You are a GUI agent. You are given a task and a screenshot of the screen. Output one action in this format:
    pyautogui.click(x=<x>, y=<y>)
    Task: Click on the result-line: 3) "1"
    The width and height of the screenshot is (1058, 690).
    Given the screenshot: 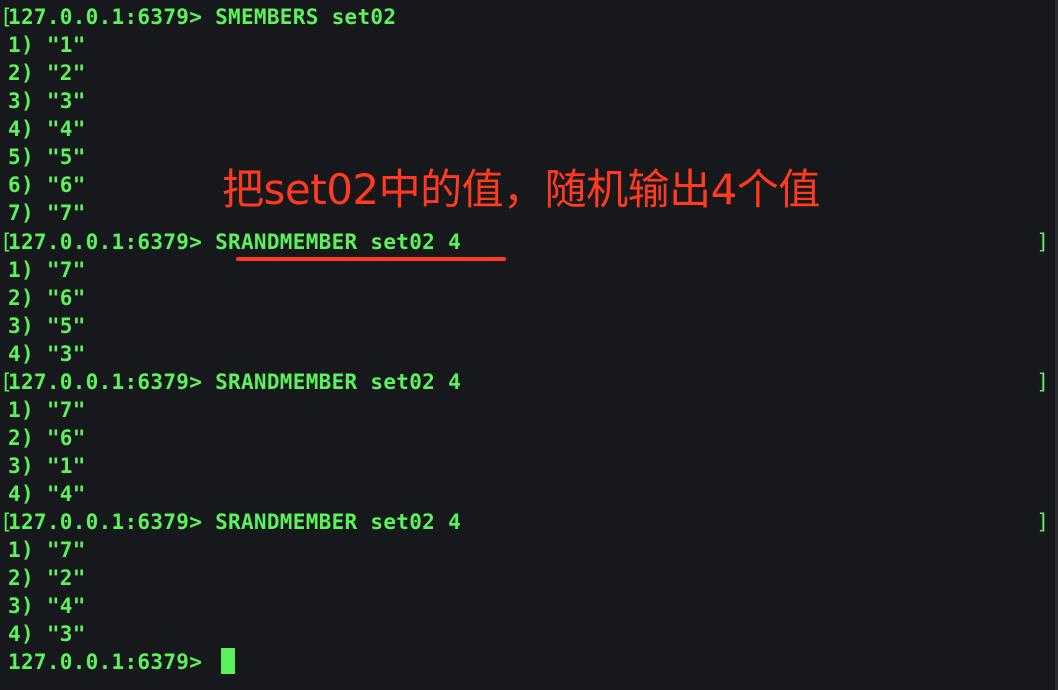 What is the action you would take?
    pyautogui.click(x=47, y=466)
    